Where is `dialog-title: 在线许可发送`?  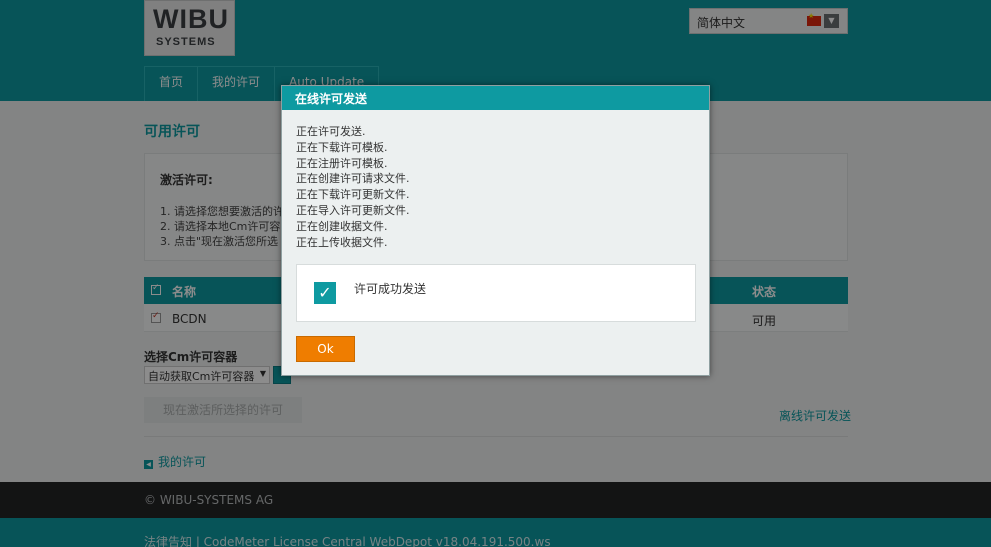 dialog-title: 在线许可发送 is located at coordinates (495, 98).